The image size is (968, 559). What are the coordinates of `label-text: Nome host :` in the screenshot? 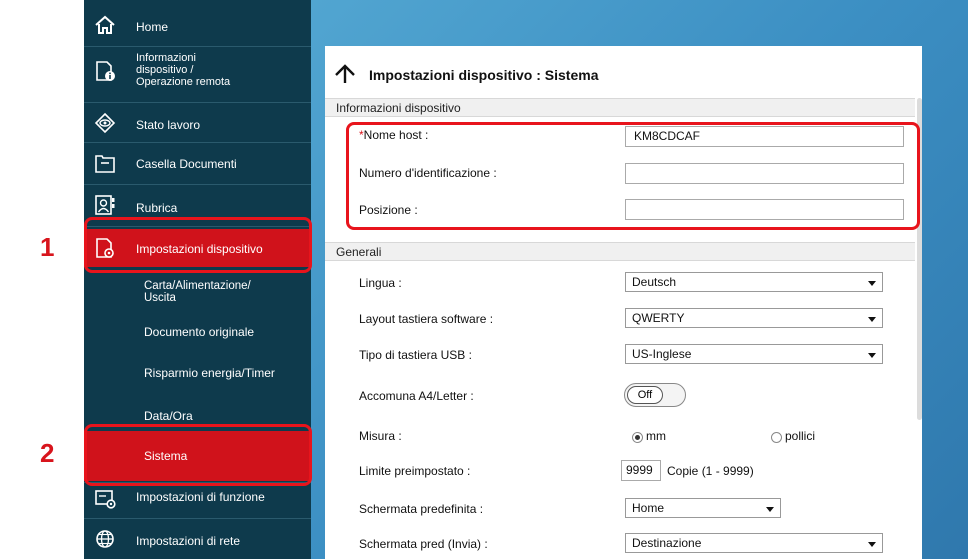 It's located at (396, 135).